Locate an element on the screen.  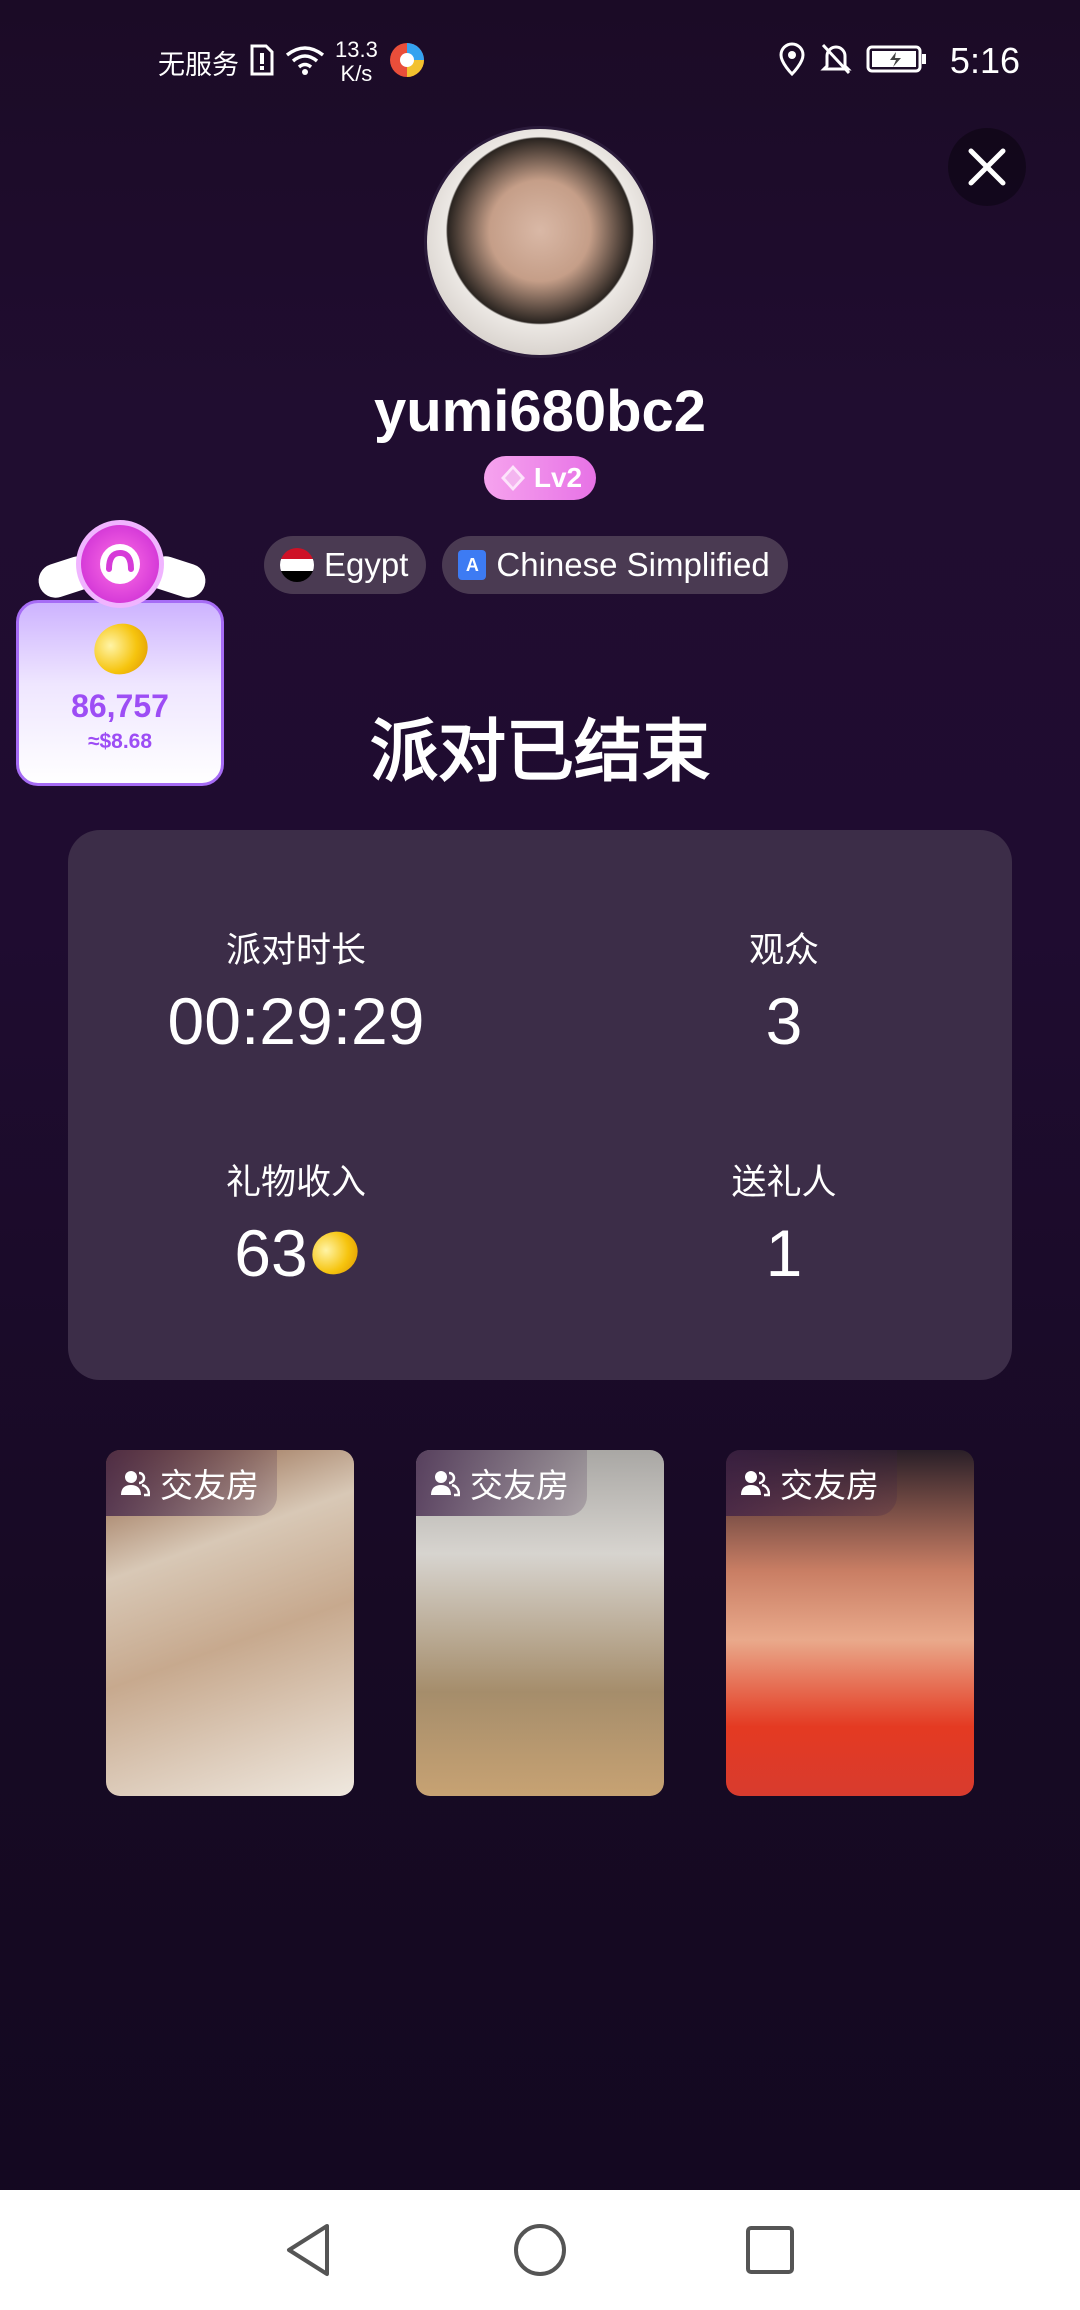
audience-label: 观众 is located at coordinates (783, 951).